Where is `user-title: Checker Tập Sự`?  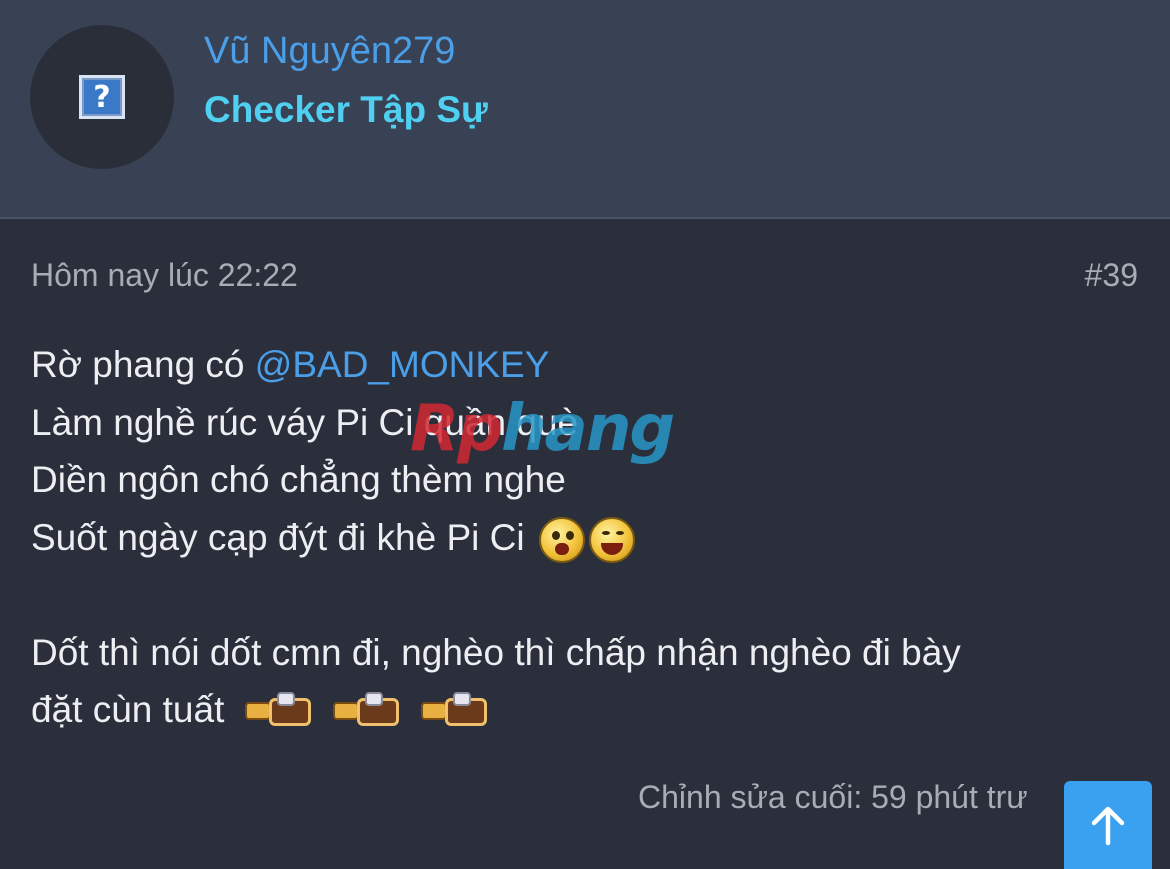
user-title: Checker Tập Sự is located at coordinates (346, 109).